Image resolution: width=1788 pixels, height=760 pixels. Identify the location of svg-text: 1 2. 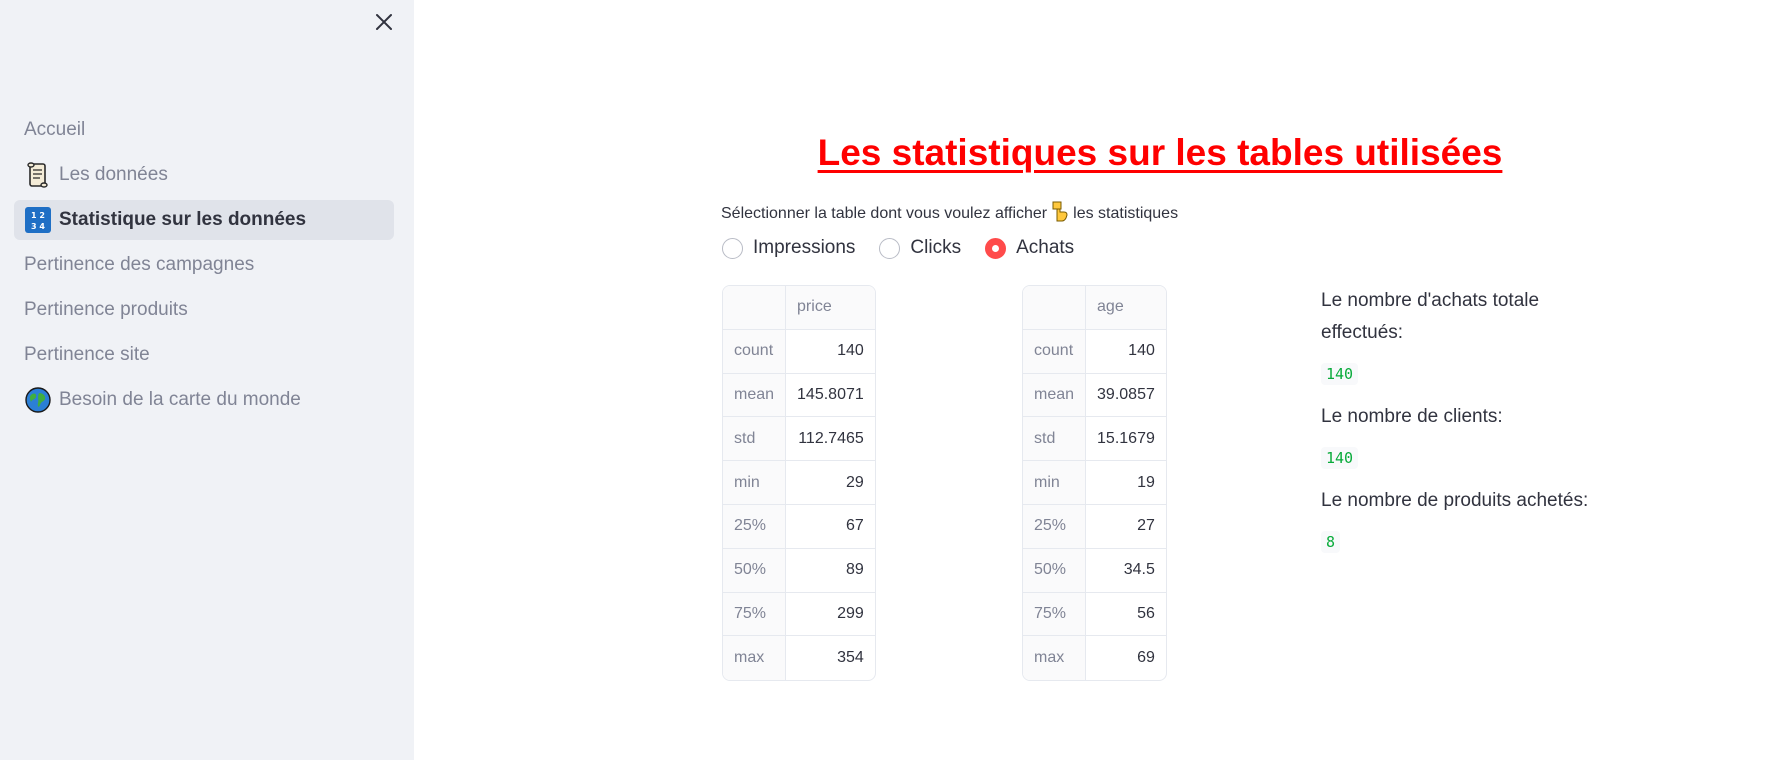
(38, 215).